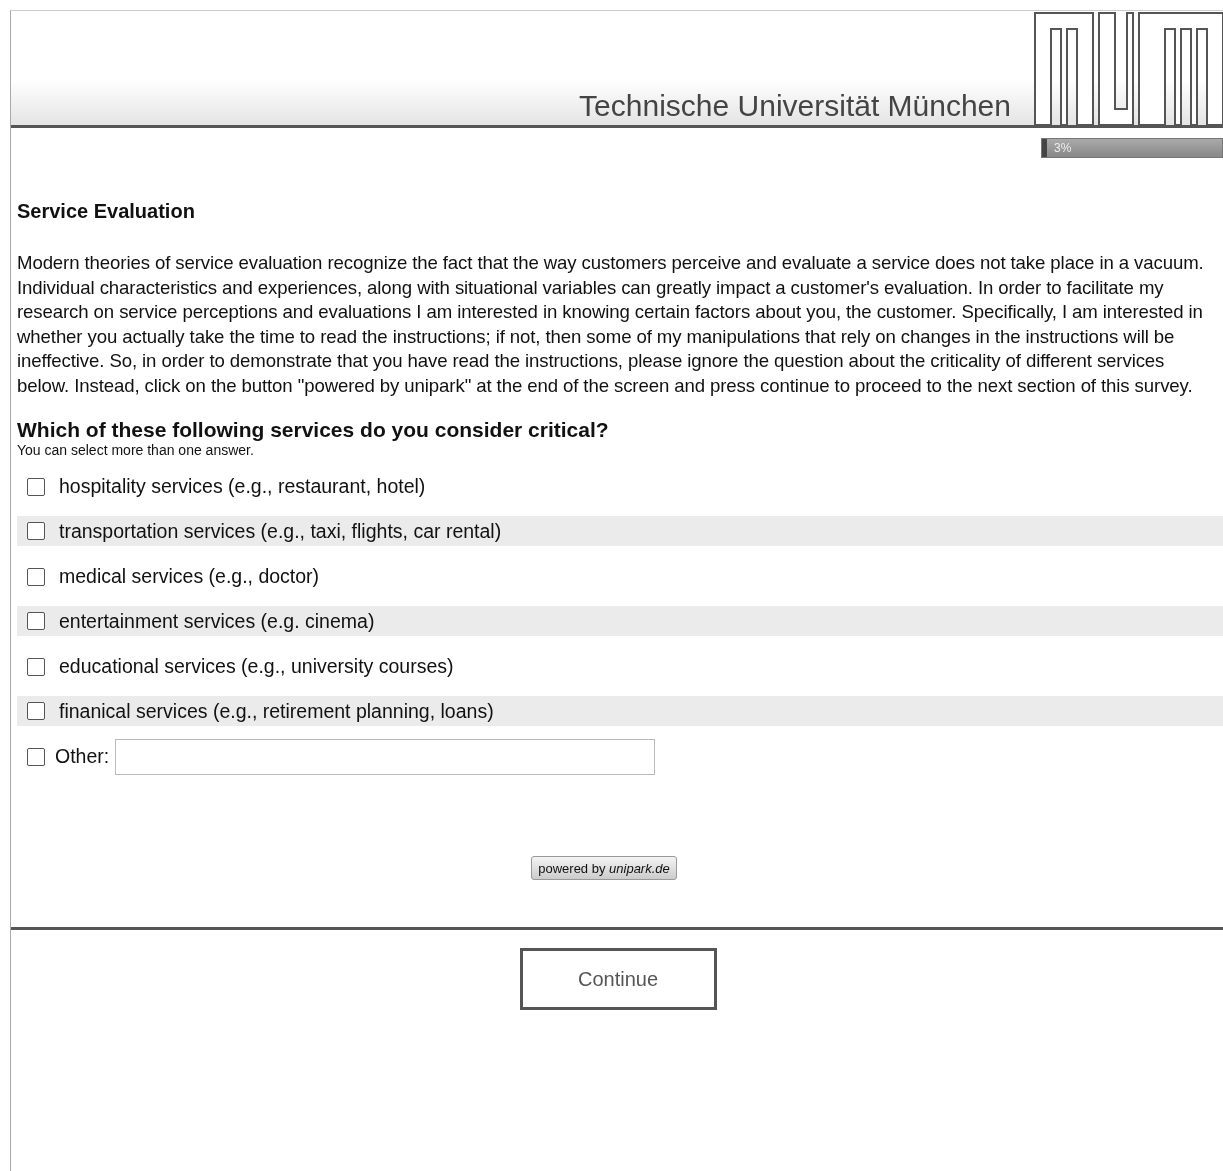 Image resolution: width=1223 pixels, height=1171 pixels. I want to click on option-label: Other:, so click(82, 756).